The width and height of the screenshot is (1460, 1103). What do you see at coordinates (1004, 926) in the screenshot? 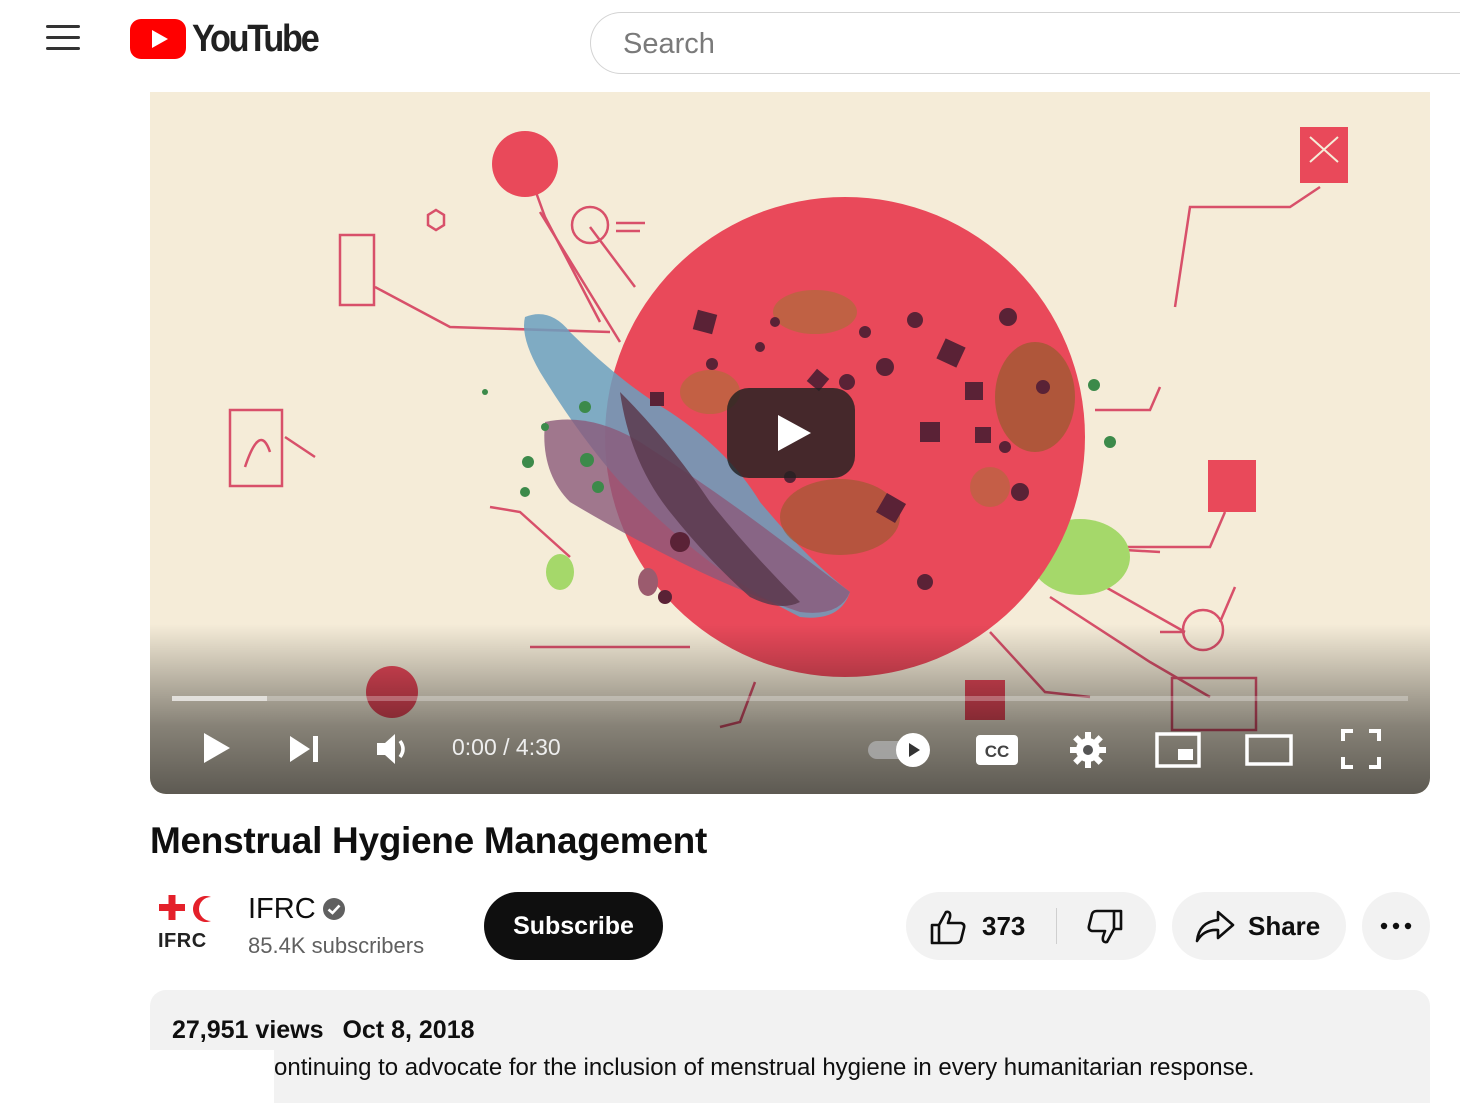
I see `like-count: 373` at bounding box center [1004, 926].